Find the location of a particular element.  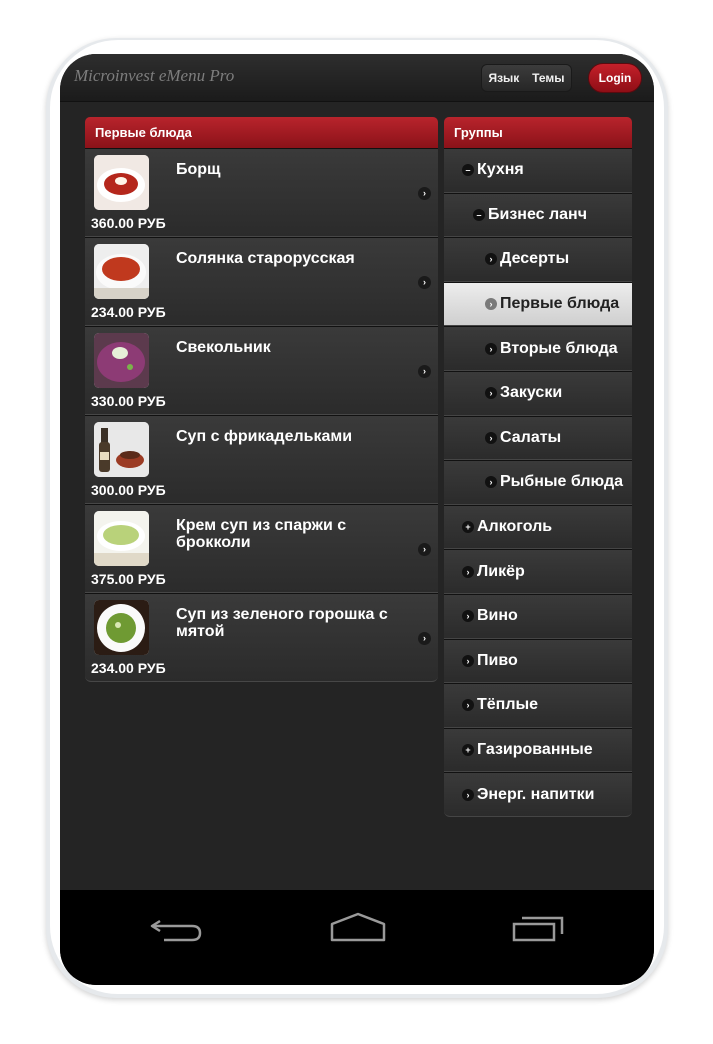

group-label: Газированные is located at coordinates (535, 750).